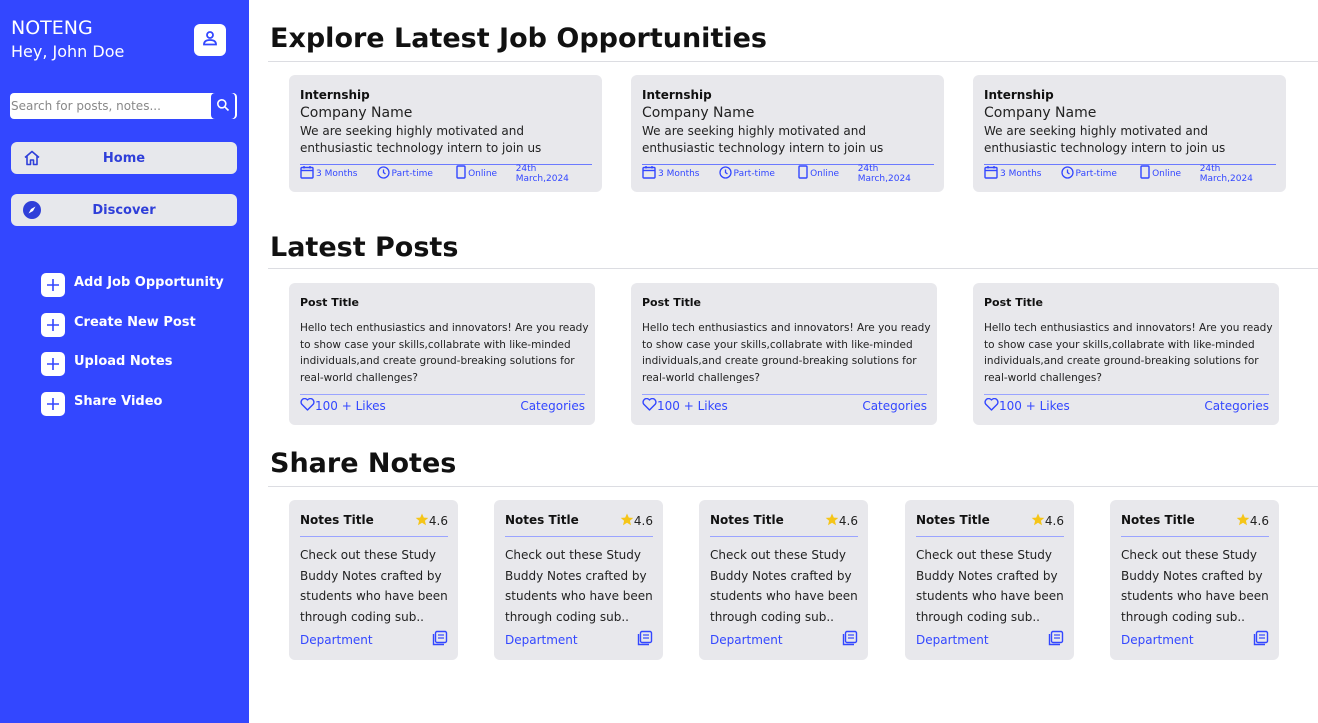 The image size is (1318, 723). Describe the element at coordinates (1040, 113) in the screenshot. I see `job-company: Company Name` at that location.